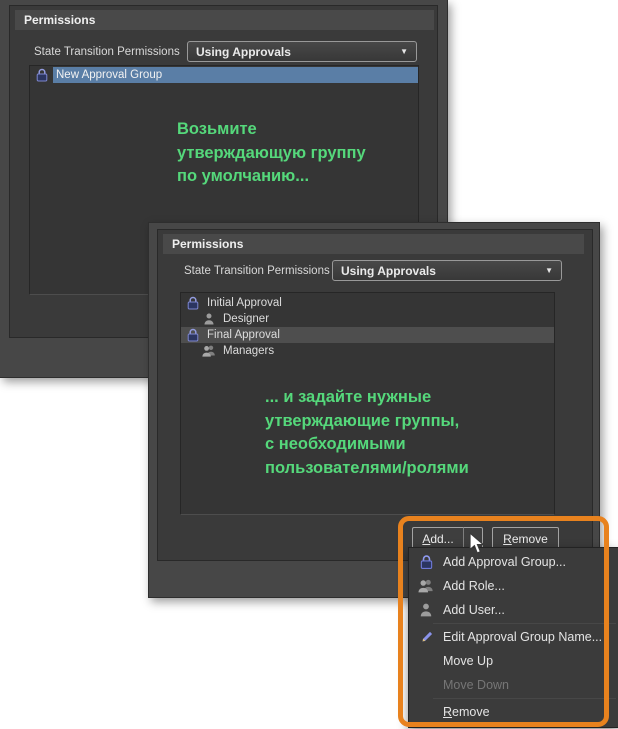 Image resolution: width=618 pixels, height=729 pixels. I want to click on list-item-label: Designer, so click(246, 319).